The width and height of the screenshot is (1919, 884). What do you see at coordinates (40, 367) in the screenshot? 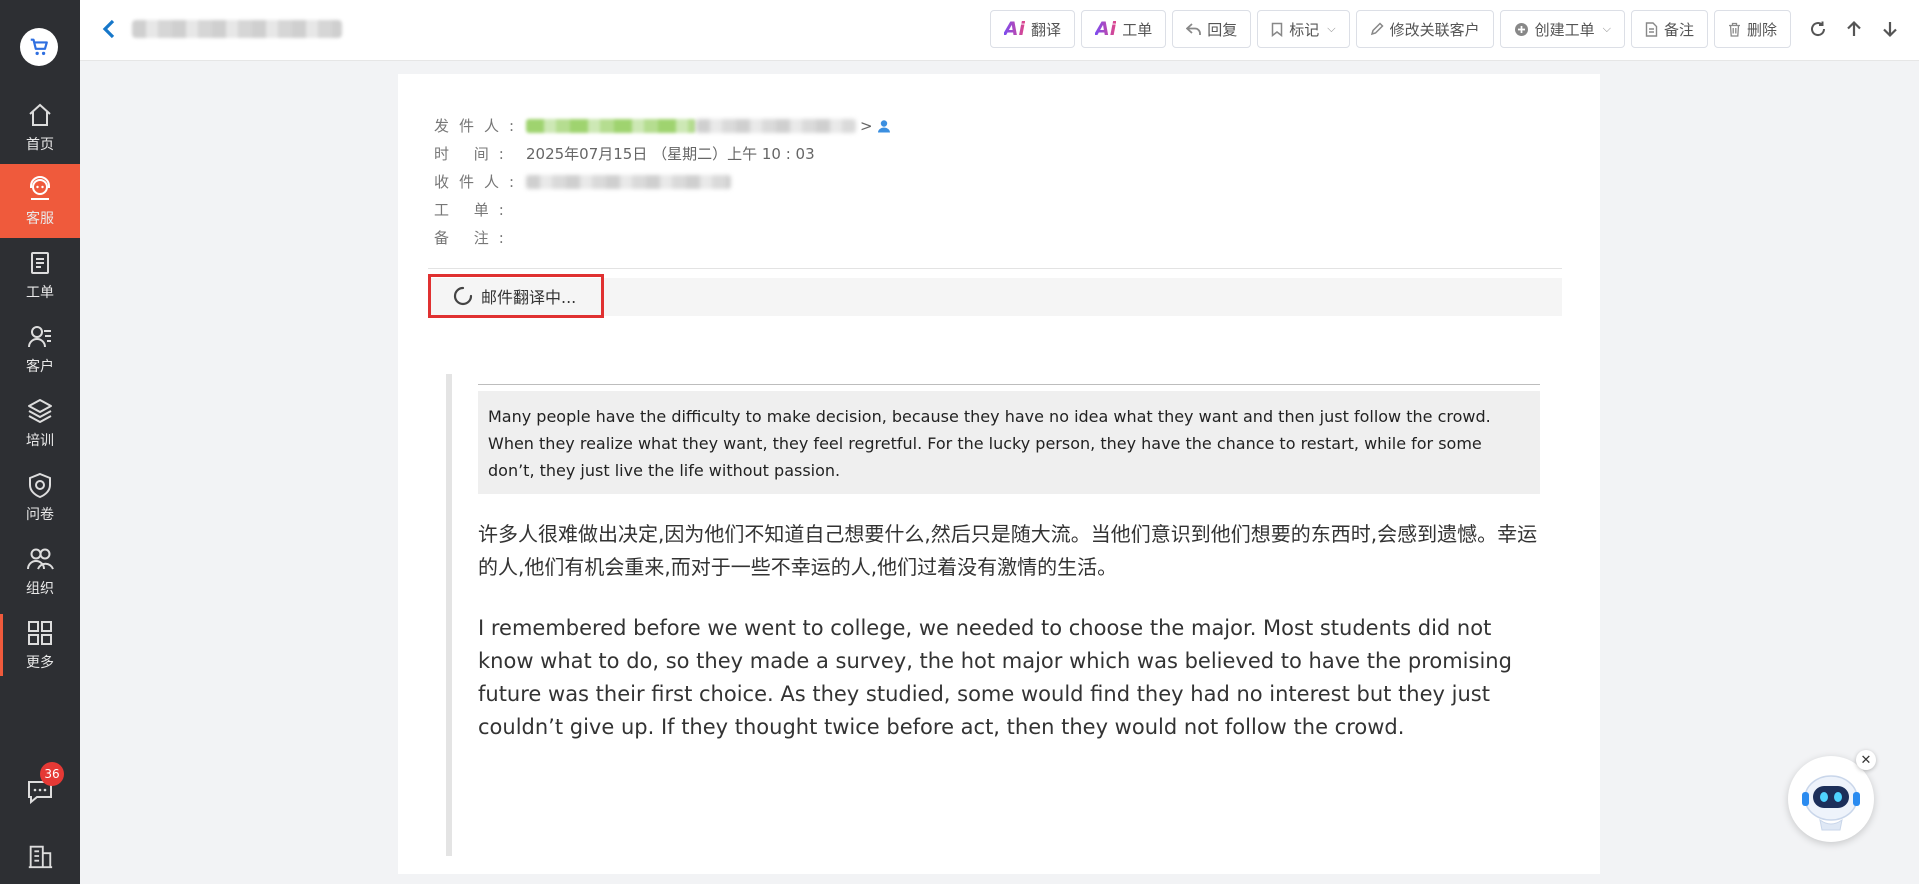
I see `sidebar-item-label: 客户` at bounding box center [40, 367].